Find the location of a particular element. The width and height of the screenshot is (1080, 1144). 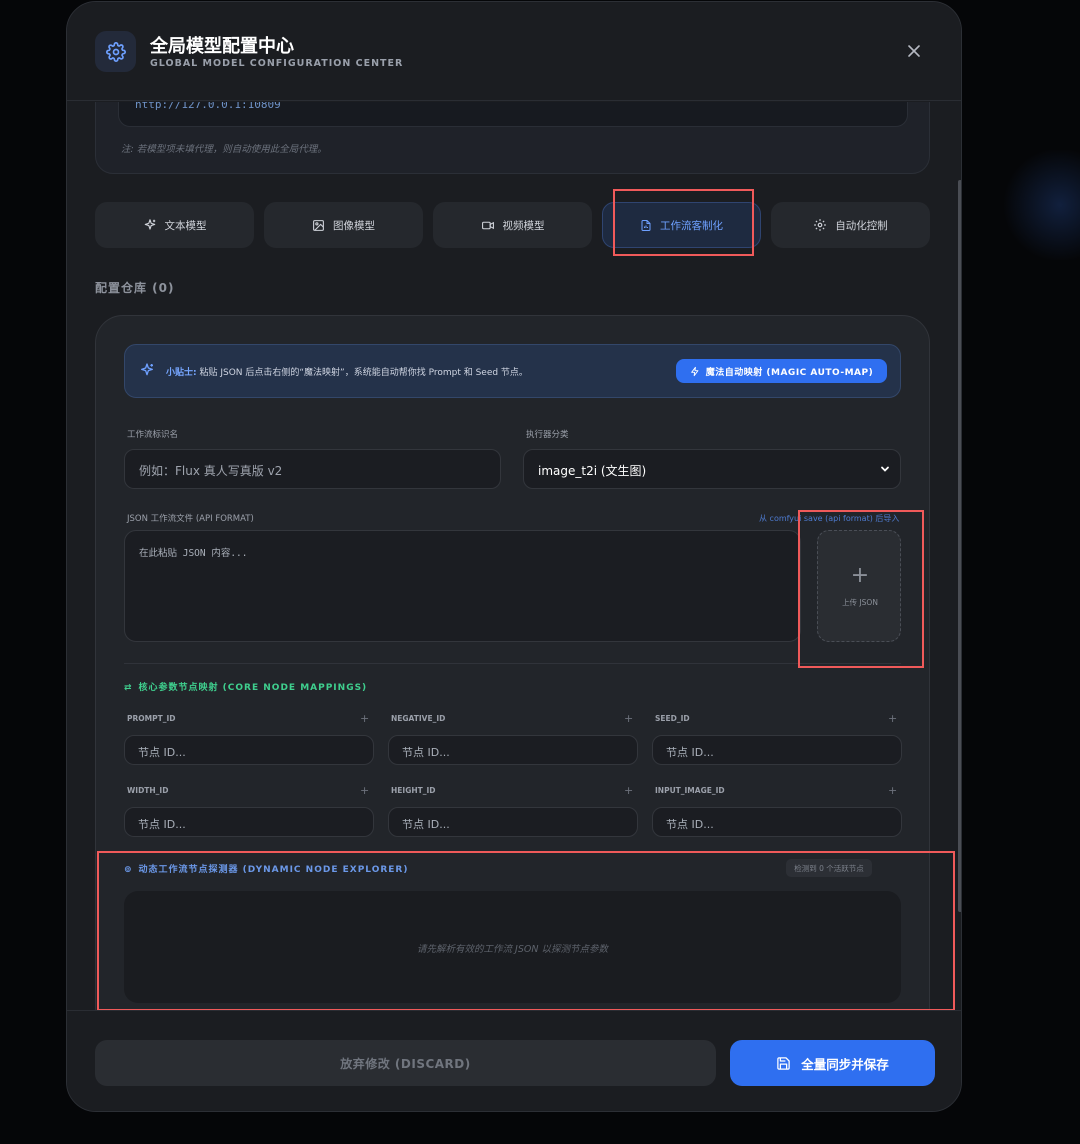

add-seed-node-button: + is located at coordinates (892, 718).